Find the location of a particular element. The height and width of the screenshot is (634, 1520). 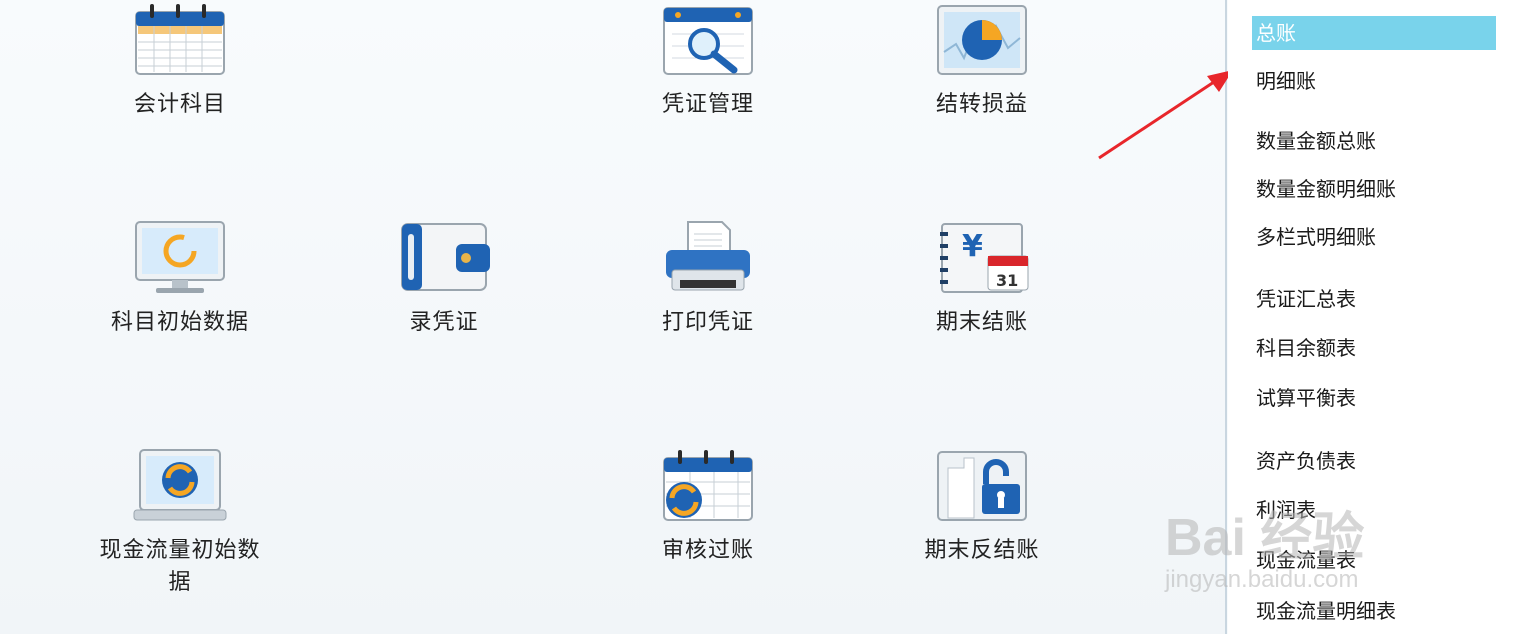

calendar-sync-icon is located at coordinates (708, 486).